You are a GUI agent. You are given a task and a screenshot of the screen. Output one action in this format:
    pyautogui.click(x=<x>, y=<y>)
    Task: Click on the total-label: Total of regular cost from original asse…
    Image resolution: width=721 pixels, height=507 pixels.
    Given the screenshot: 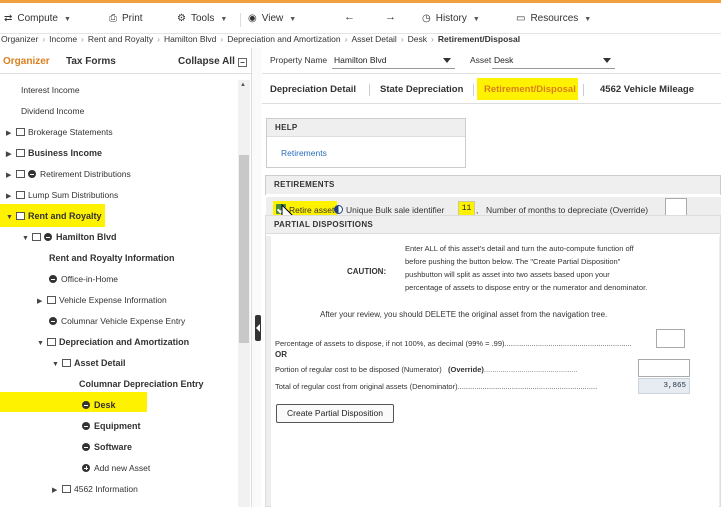 What is the action you would take?
    pyautogui.click(x=436, y=386)
    